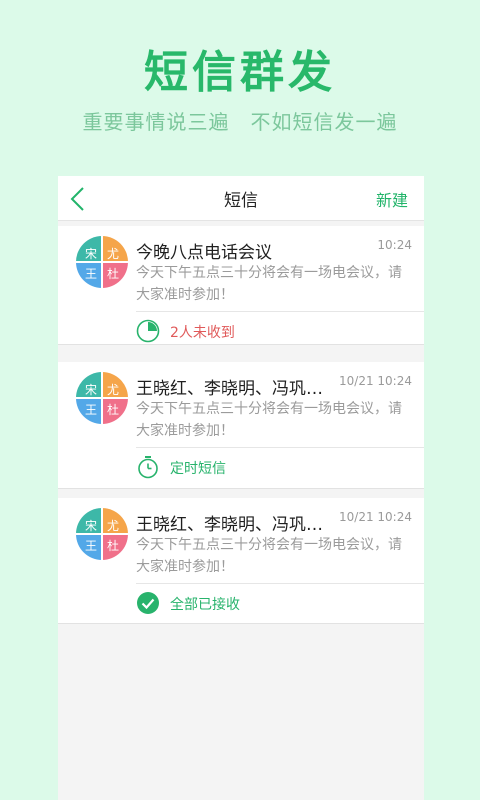 Image resolution: width=480 pixels, height=800 pixels. Describe the element at coordinates (240, 122) in the screenshot. I see `hero-subtitle: 重要事情说三遍 不如短信发一遍` at that location.